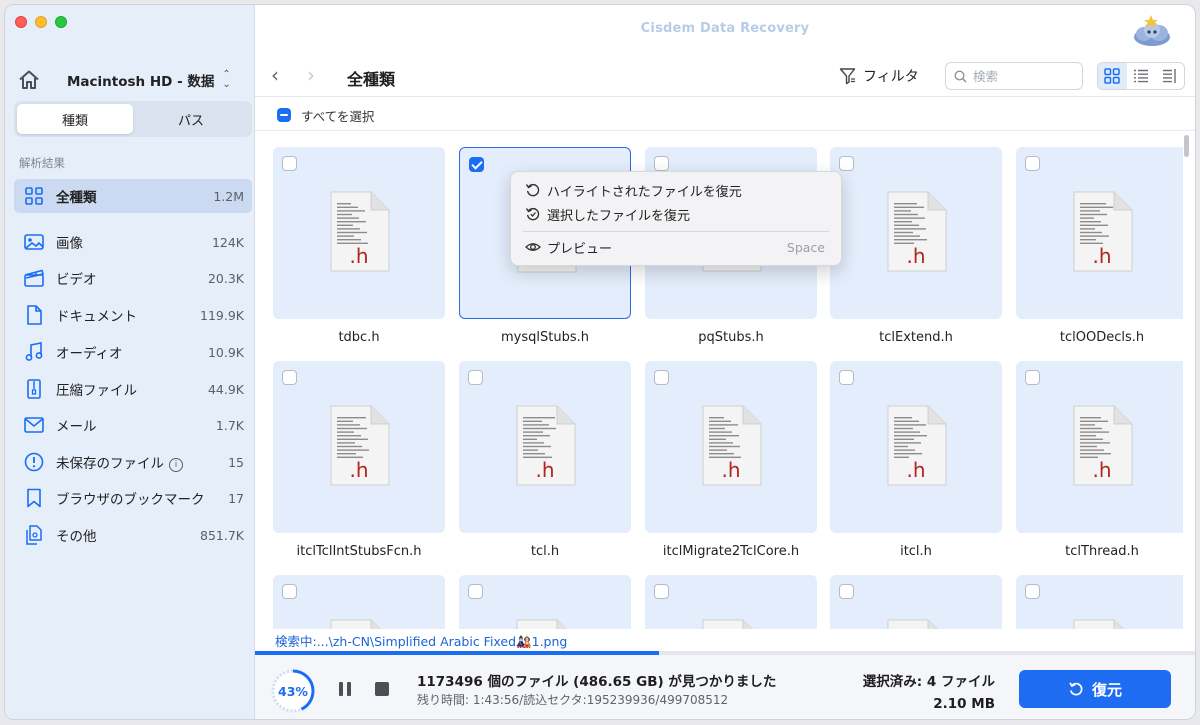 Image resolution: width=1200 pixels, height=725 pixels. Describe the element at coordinates (580, 249) in the screenshot. I see `menu-item-label: プレビュー` at that location.